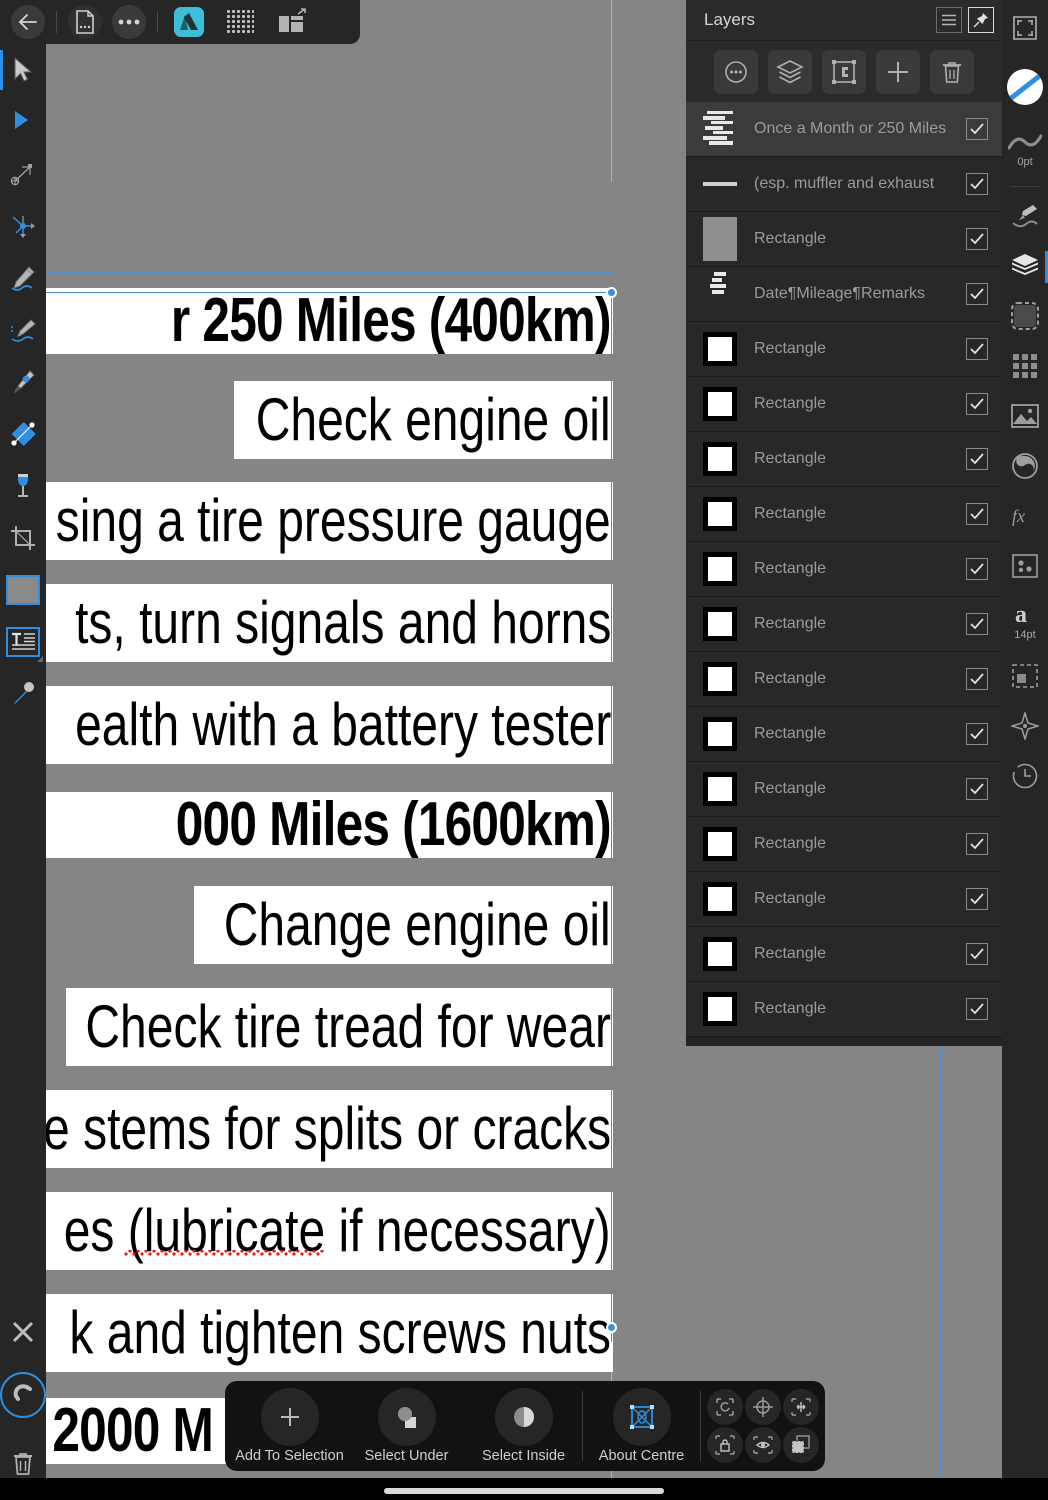 The width and height of the screenshot is (1048, 1500). I want to click on brushes-button, so click(1025, 216).